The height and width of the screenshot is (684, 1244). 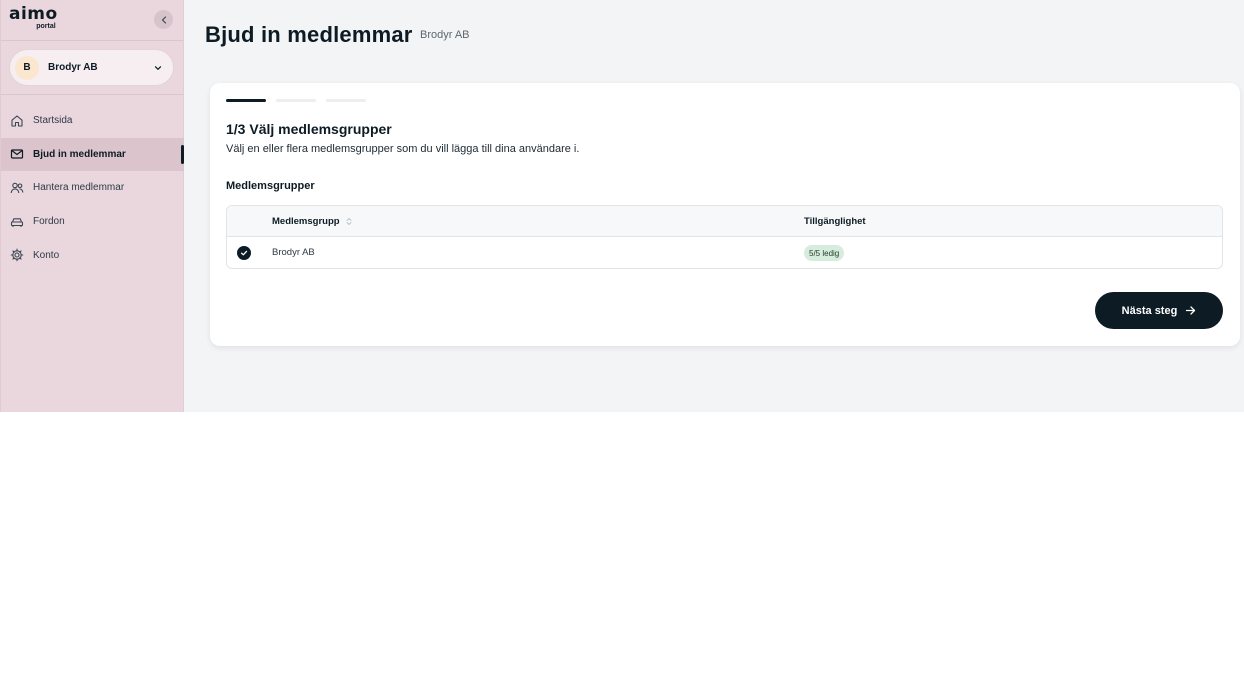 What do you see at coordinates (53, 120) in the screenshot?
I see `sidebar-item-label: Startsida` at bounding box center [53, 120].